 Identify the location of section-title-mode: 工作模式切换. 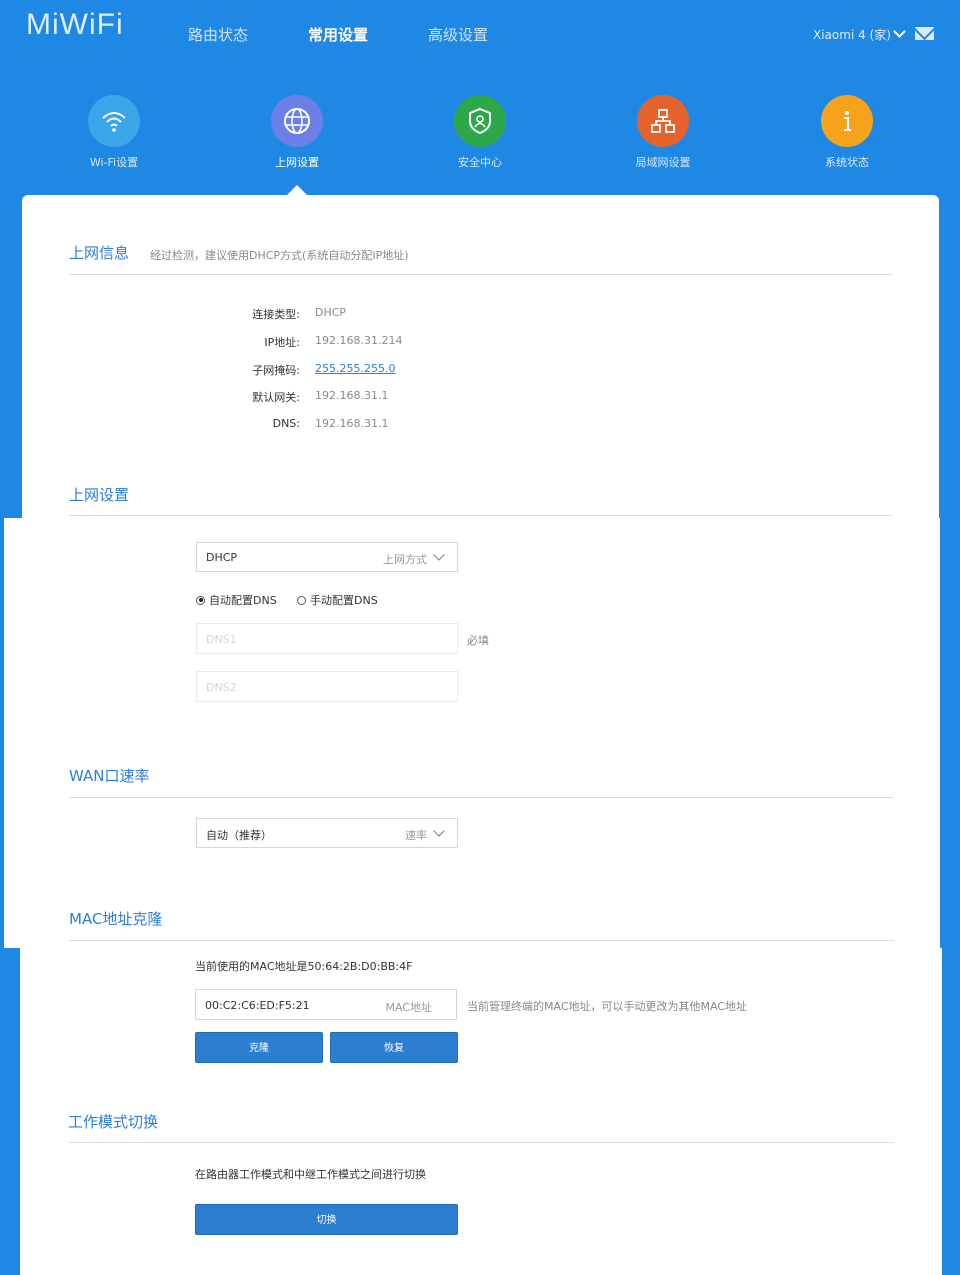
(113, 1122).